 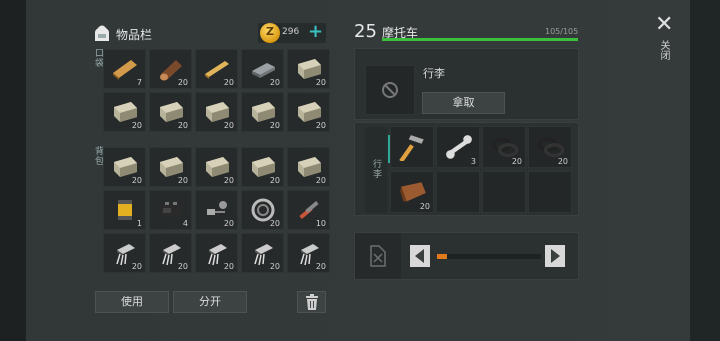 I want to click on coin-counter: Z 296 +, so click(x=292, y=32).